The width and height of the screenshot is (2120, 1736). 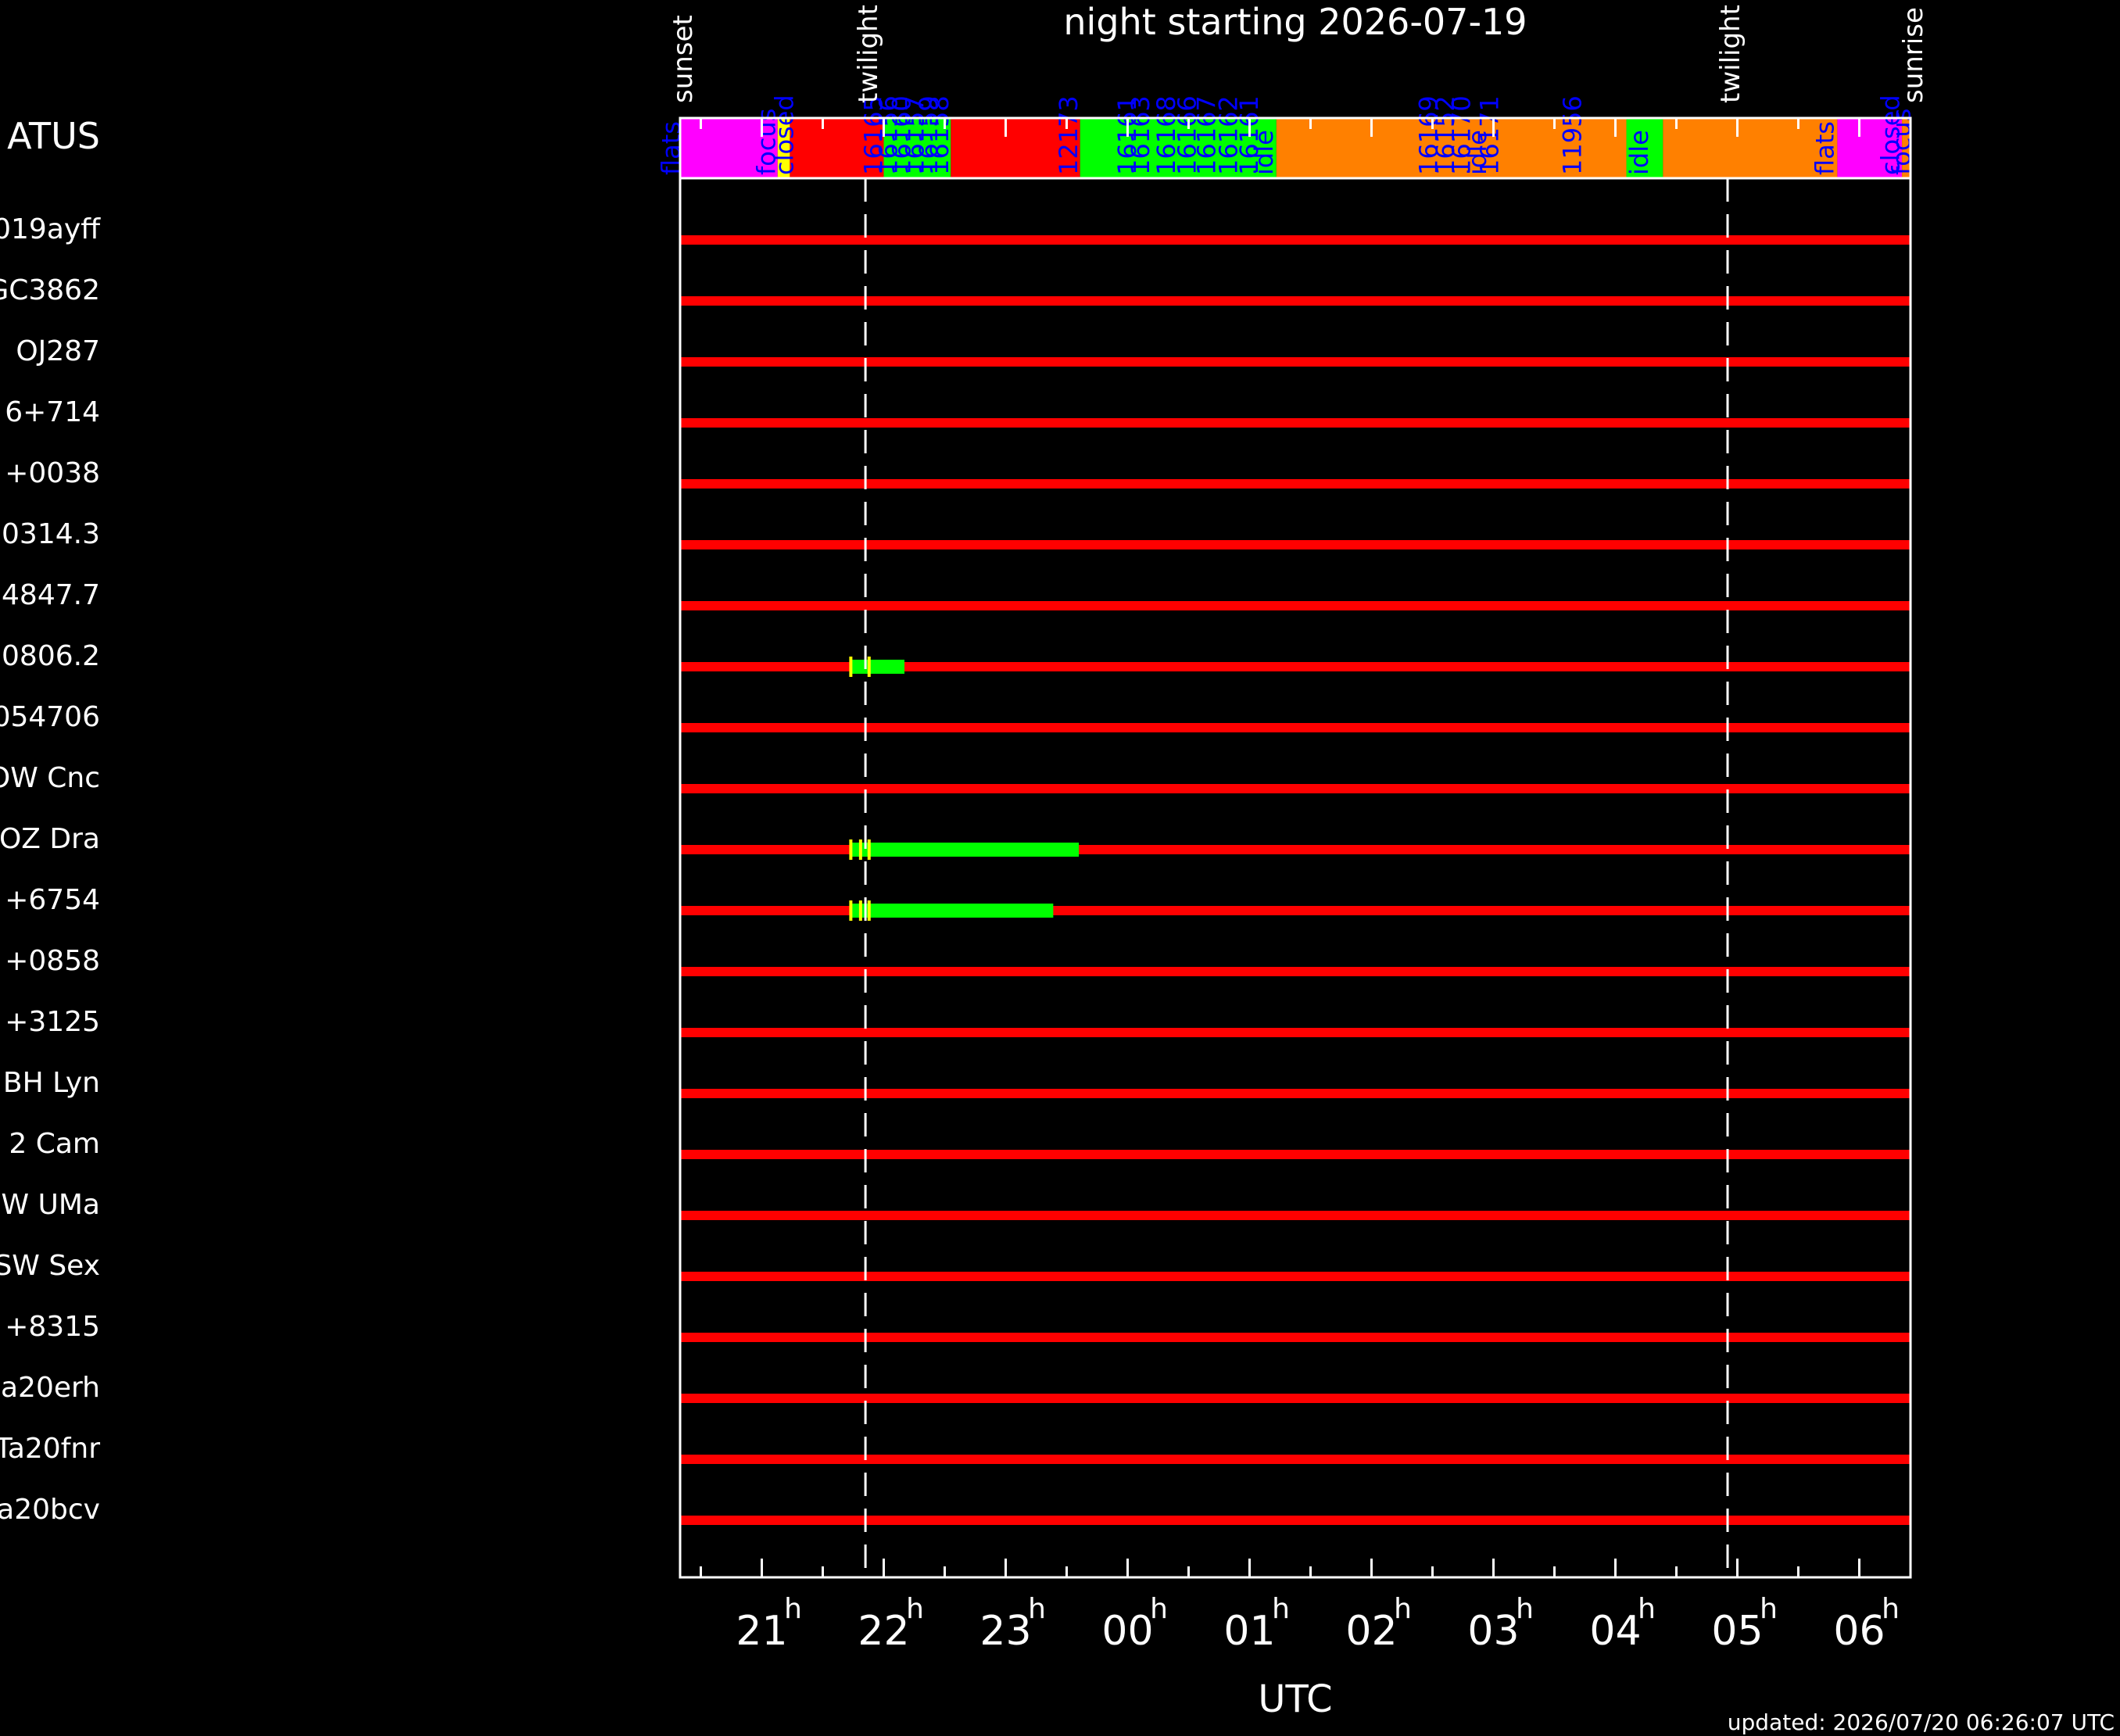 I want to click on status-annotation: 12173, so click(x=1068, y=135).